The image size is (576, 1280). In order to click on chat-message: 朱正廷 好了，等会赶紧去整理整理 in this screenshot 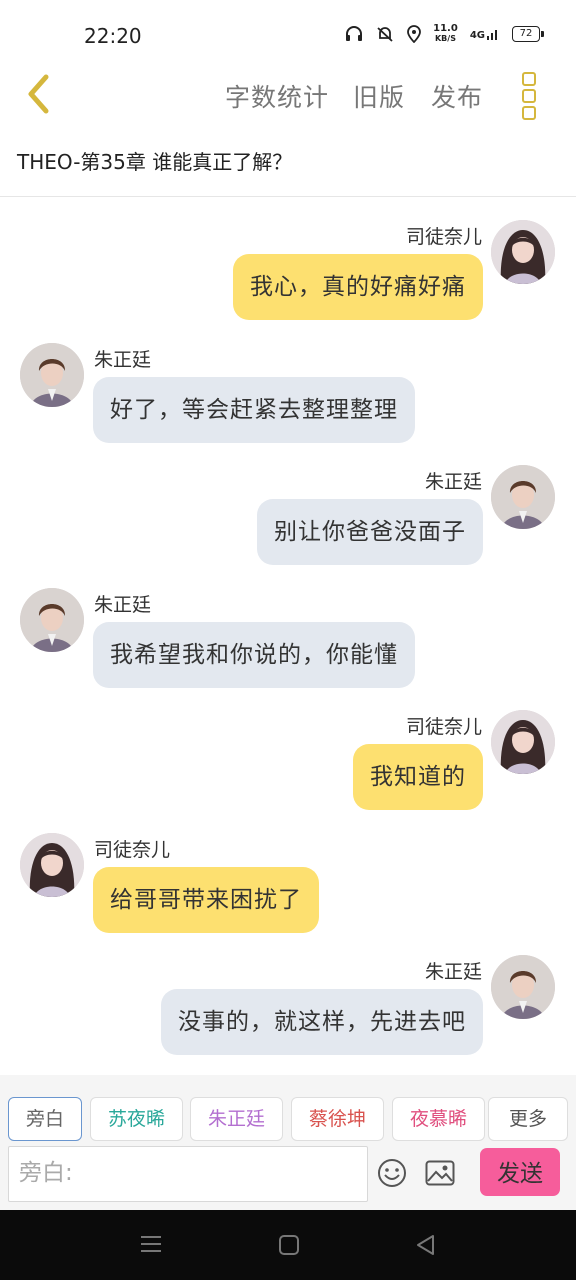, I will do `click(288, 398)`.